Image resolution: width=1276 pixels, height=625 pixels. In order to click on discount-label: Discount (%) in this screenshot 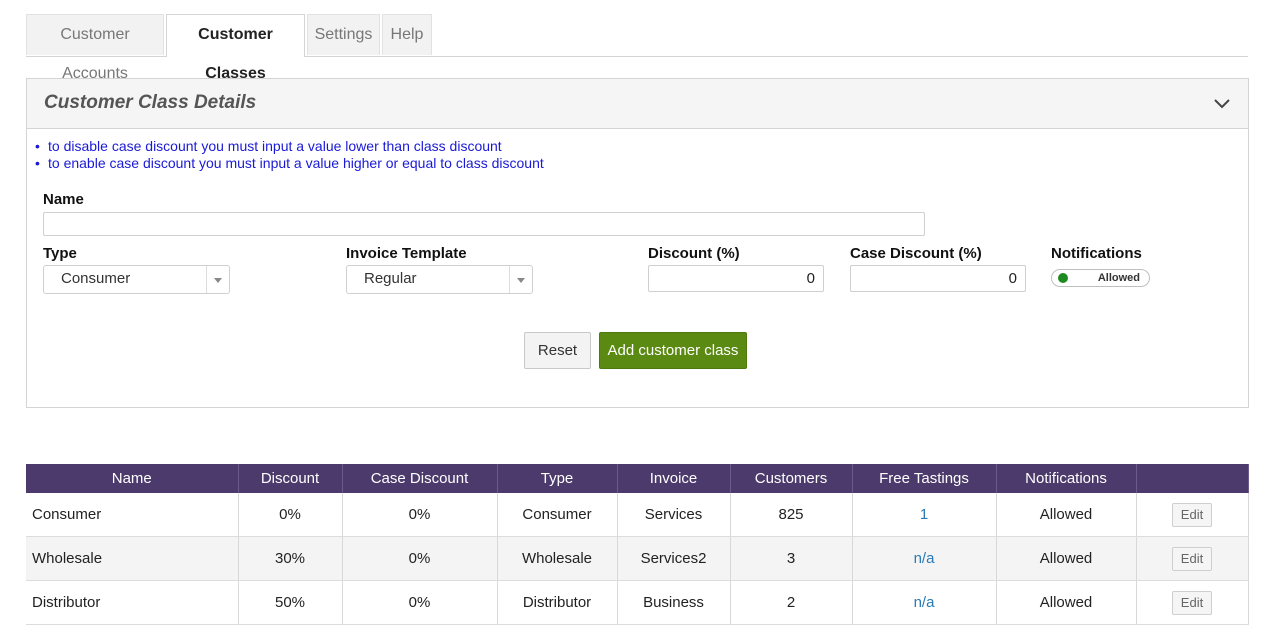, I will do `click(694, 253)`.